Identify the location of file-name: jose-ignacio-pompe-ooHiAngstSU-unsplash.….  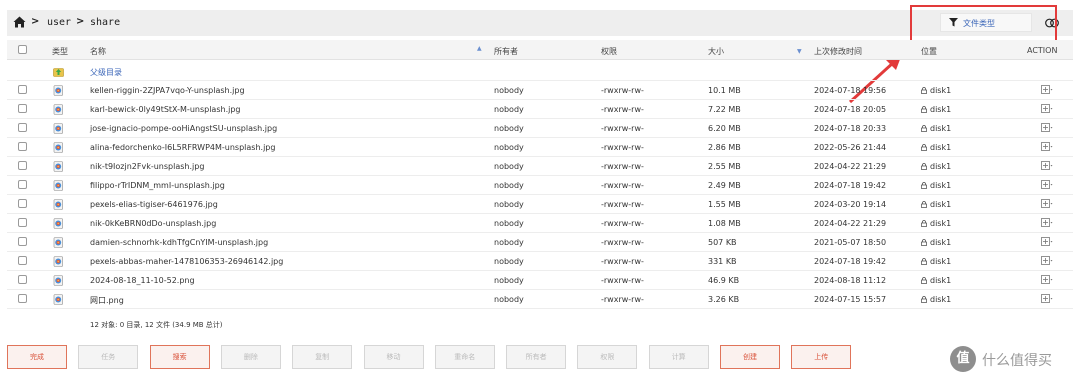
(183, 128).